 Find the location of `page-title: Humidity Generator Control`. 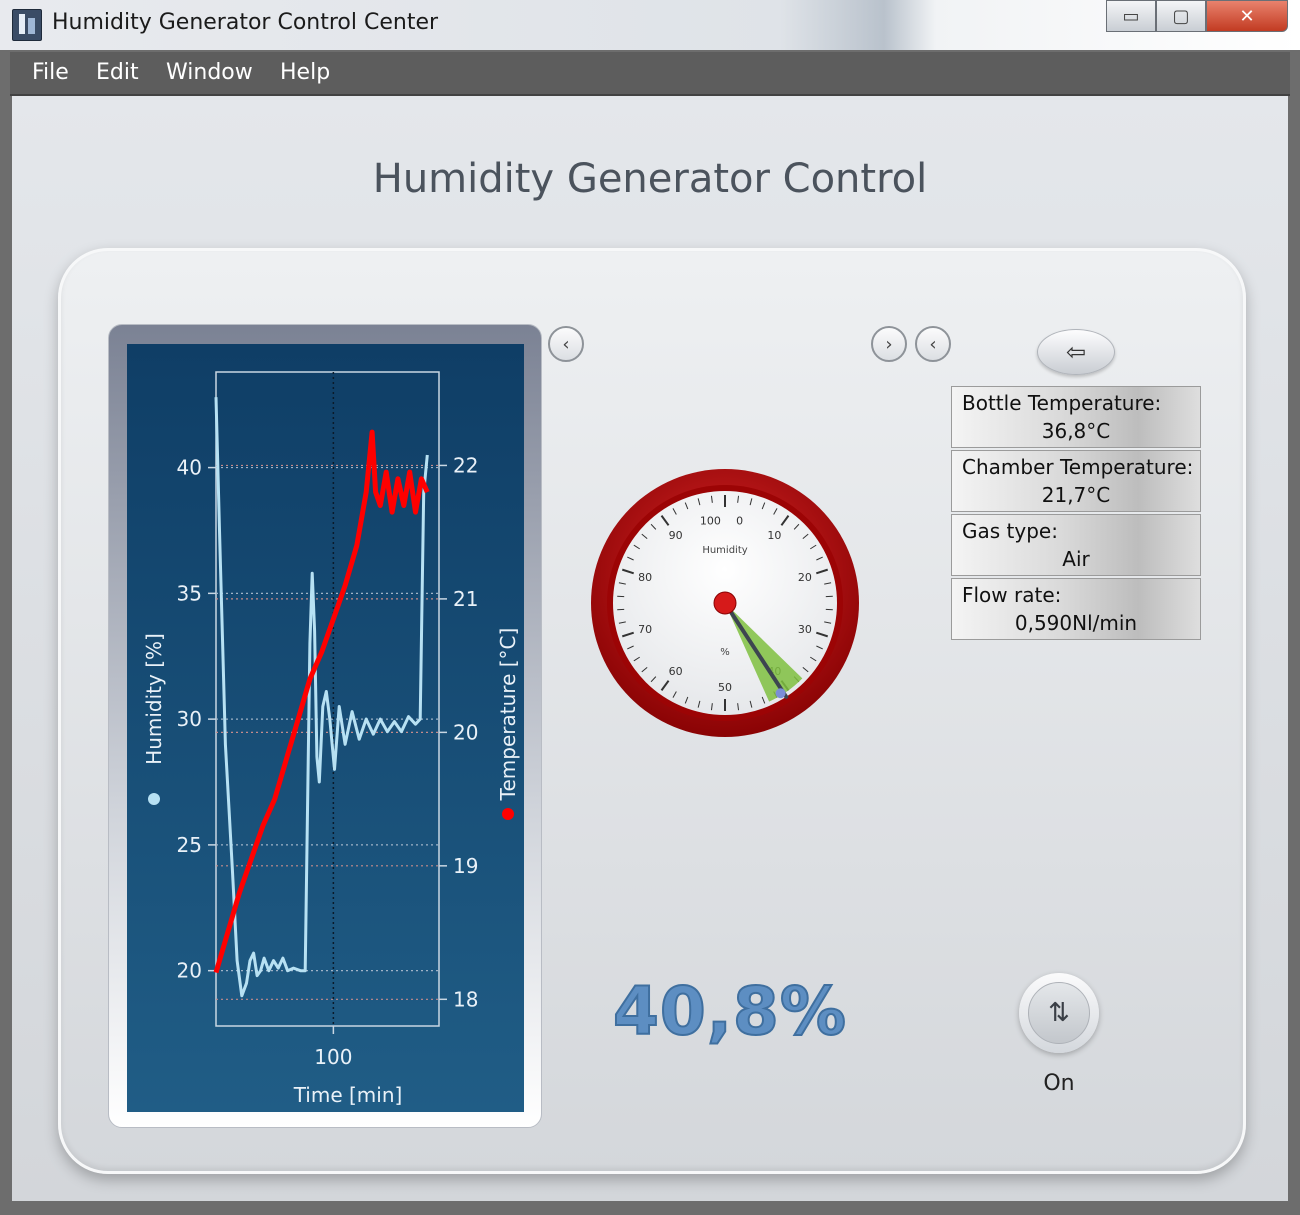

page-title: Humidity Generator Control is located at coordinates (650, 179).